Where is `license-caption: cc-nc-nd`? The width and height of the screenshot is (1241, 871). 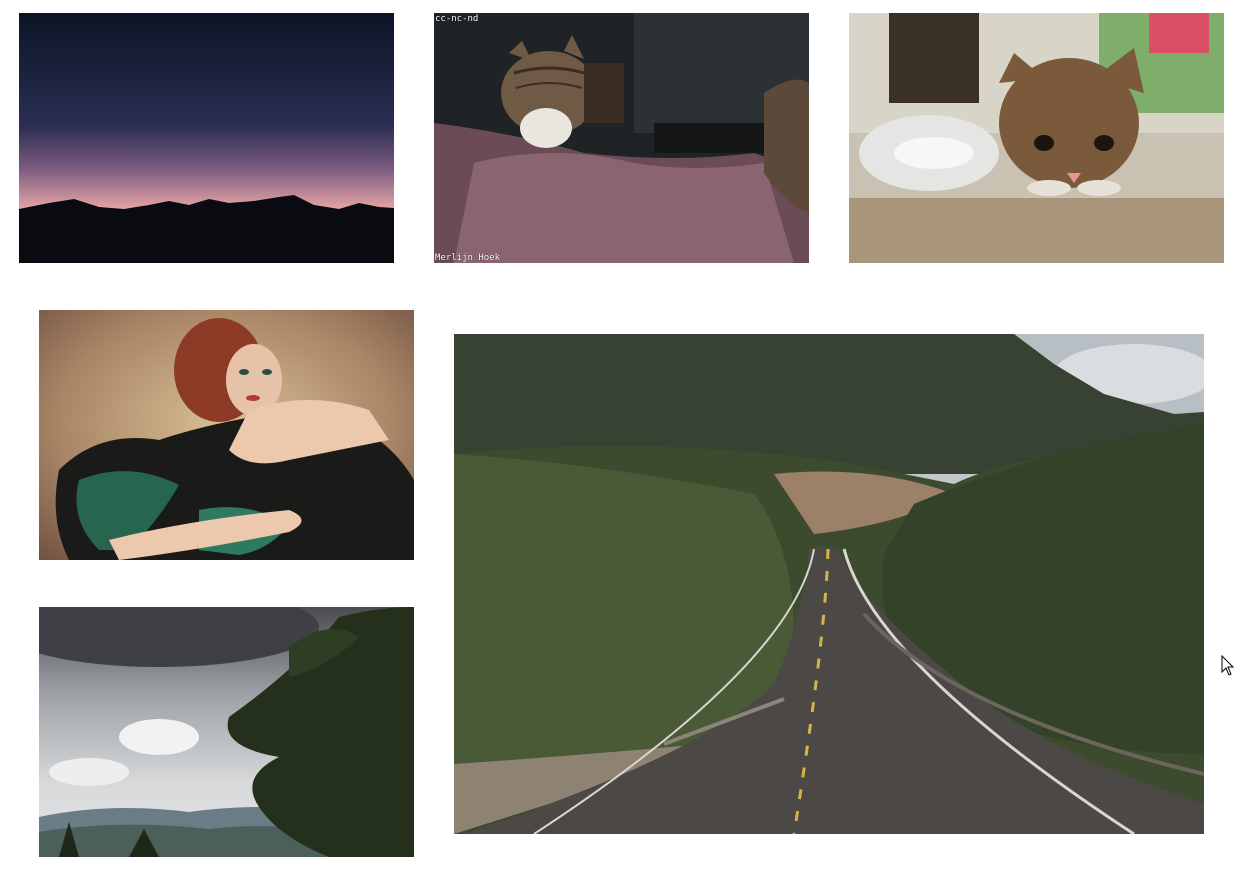 license-caption: cc-nc-nd is located at coordinates (457, 19).